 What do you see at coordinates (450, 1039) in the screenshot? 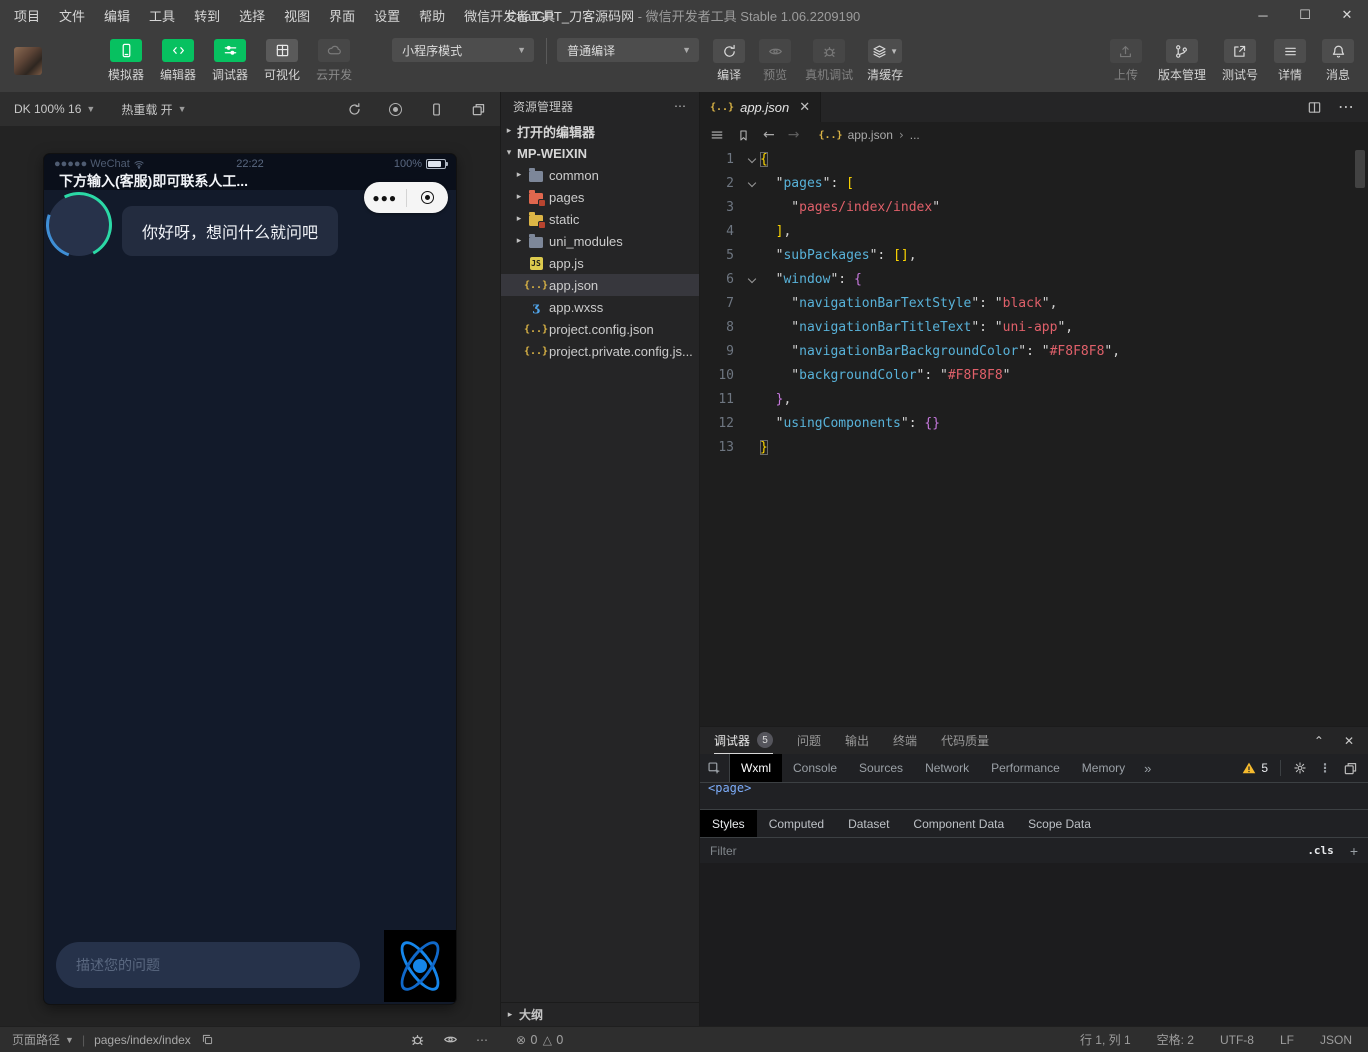
I see `preview-eye-icon` at bounding box center [450, 1039].